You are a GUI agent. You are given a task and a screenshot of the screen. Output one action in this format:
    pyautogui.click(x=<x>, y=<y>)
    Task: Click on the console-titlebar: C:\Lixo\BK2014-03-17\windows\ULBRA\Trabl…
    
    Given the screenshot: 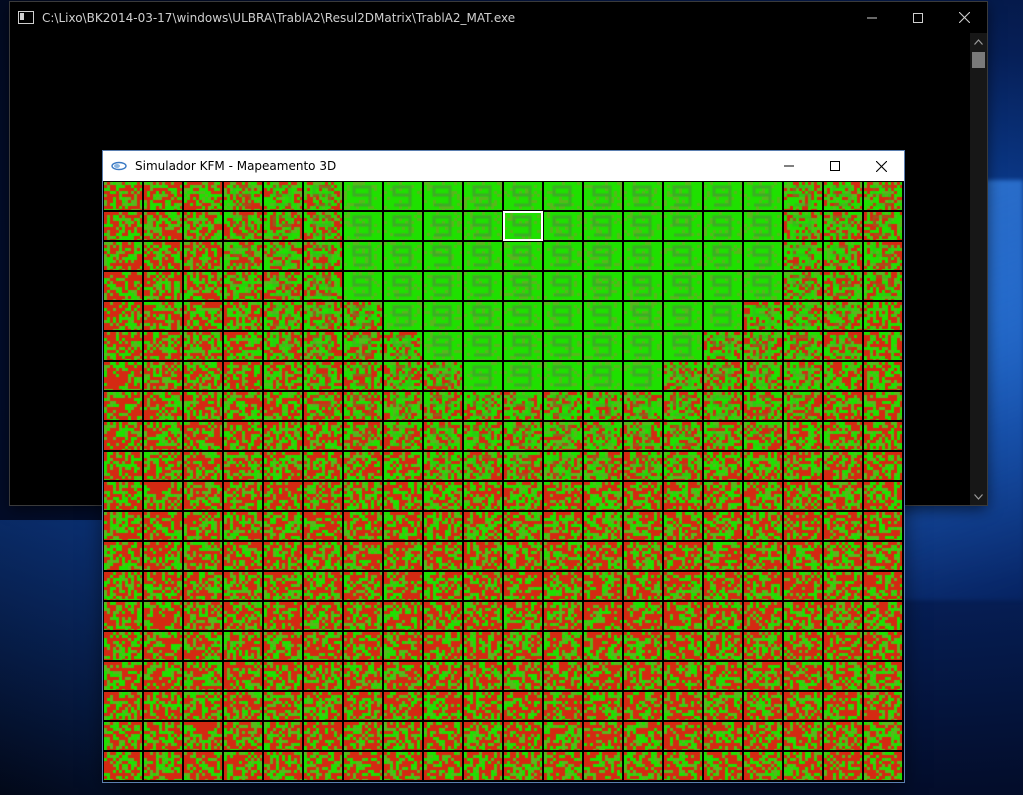 What is the action you would take?
    pyautogui.click(x=498, y=17)
    